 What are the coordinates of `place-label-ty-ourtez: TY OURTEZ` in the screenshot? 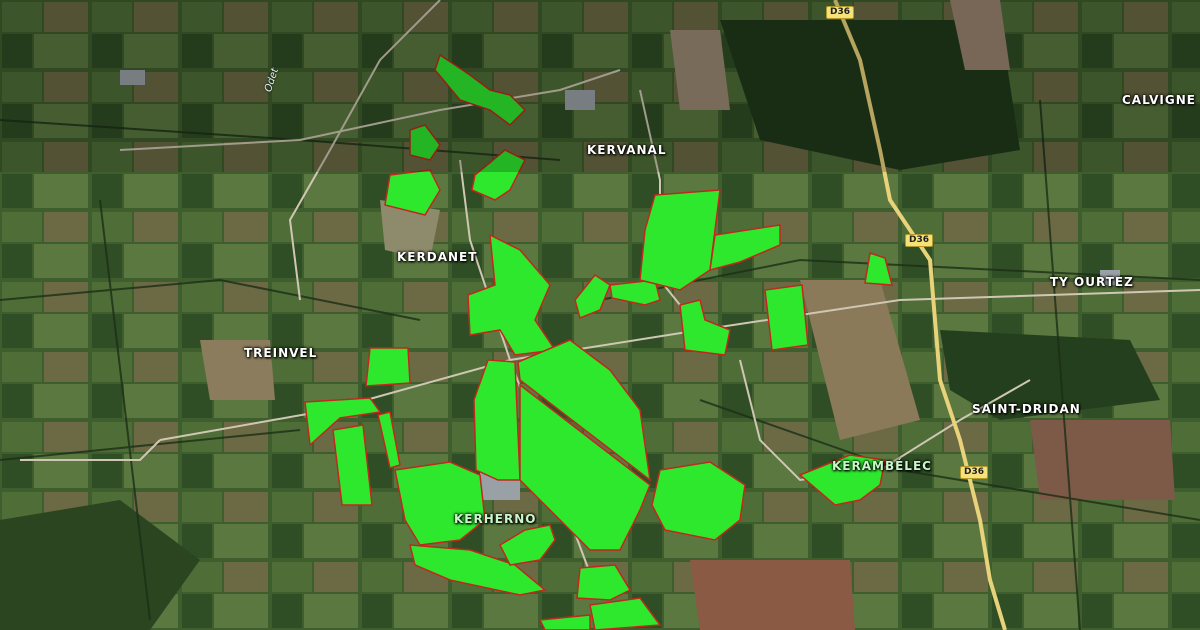 It's located at (1092, 282).